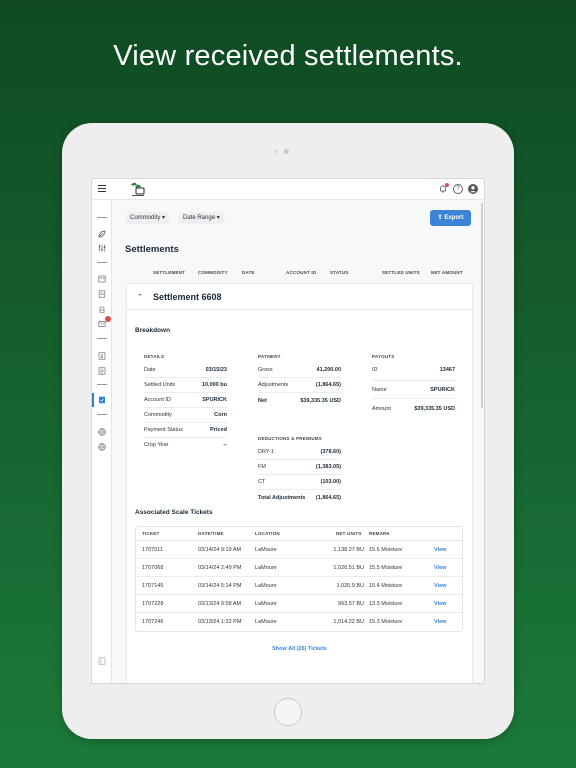 The image size is (576, 768). I want to click on detail-value: --, so click(225, 445).